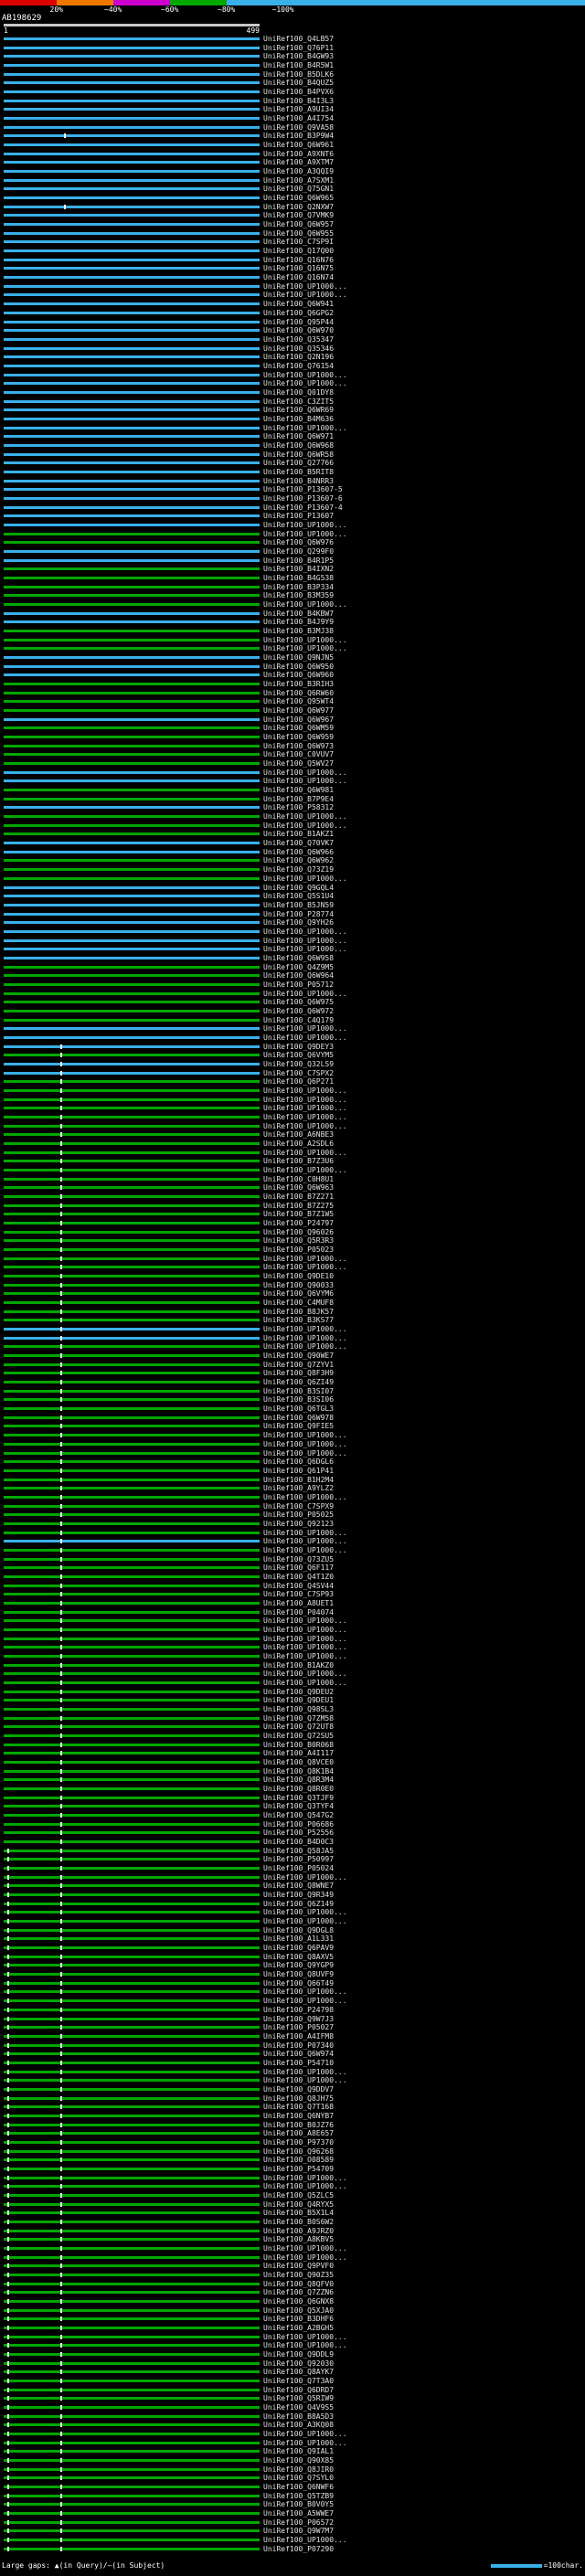 The image size is (585, 2576). What do you see at coordinates (299, 1939) in the screenshot?
I see `hit-label: UniRef100_A1L331` at bounding box center [299, 1939].